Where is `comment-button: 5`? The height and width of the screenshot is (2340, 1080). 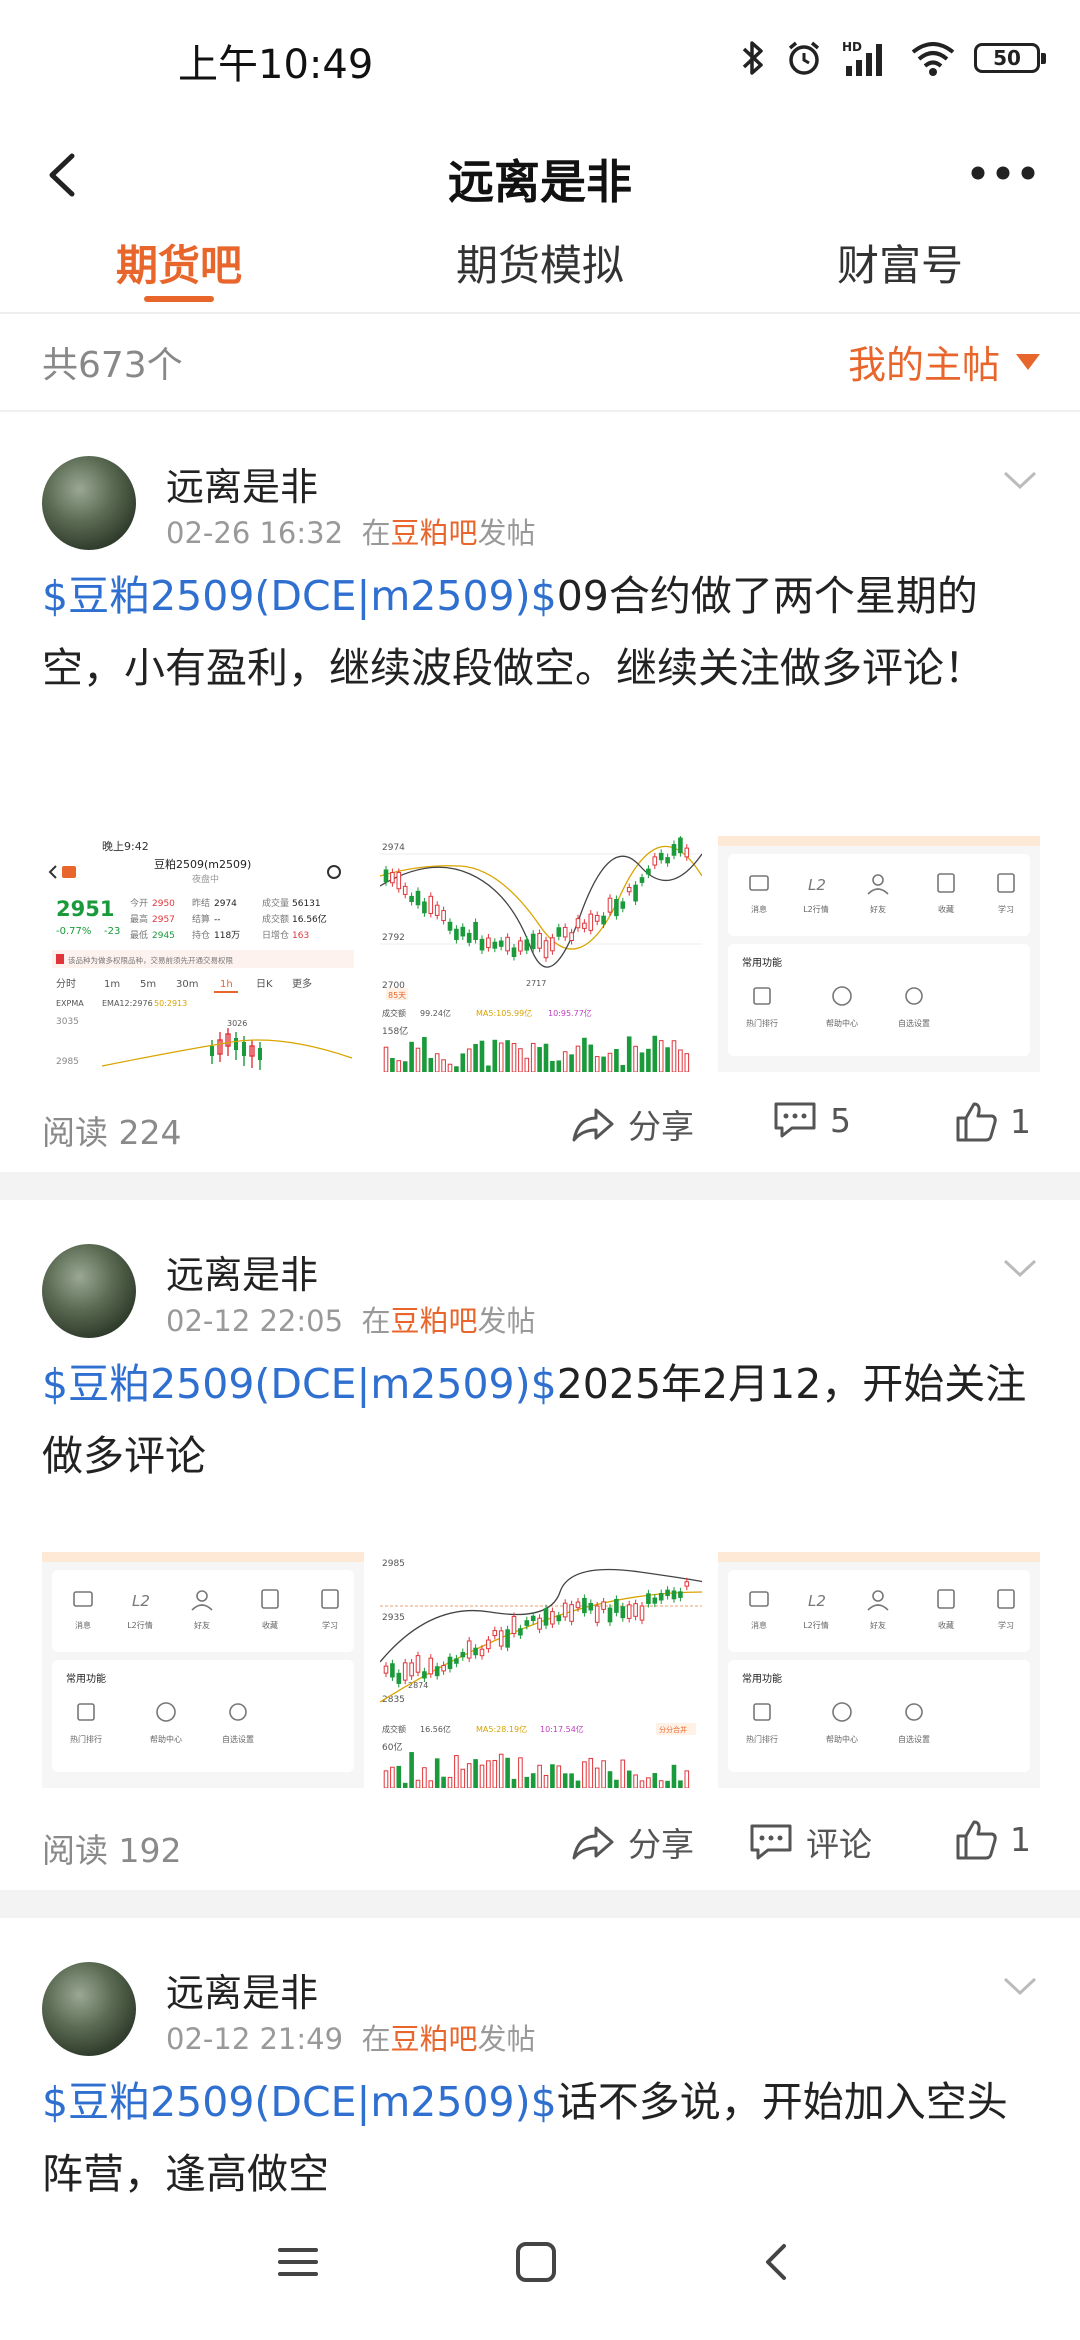 comment-button: 5 is located at coordinates (811, 1120).